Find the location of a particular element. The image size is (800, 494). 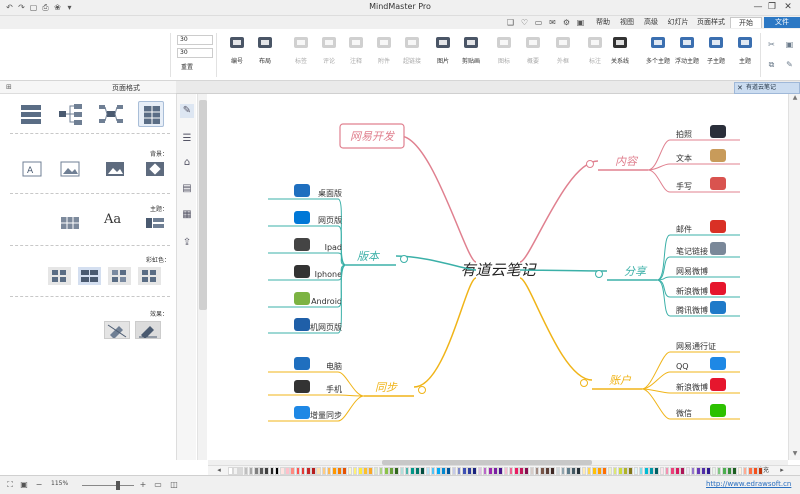

tab-view: 视图 is located at coordinates (627, 22).